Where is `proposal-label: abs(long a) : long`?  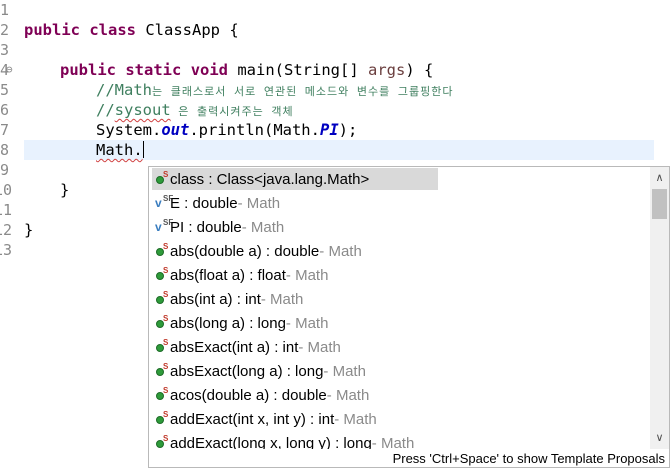 proposal-label: abs(long a) : long is located at coordinates (228, 323).